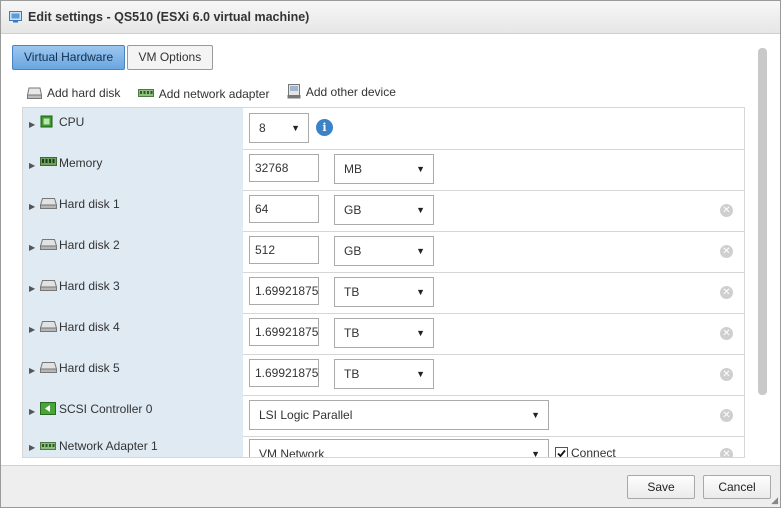 This screenshot has height=508, width=781. I want to click on cpu-label-cell: ▶ CPU, so click(133, 128).